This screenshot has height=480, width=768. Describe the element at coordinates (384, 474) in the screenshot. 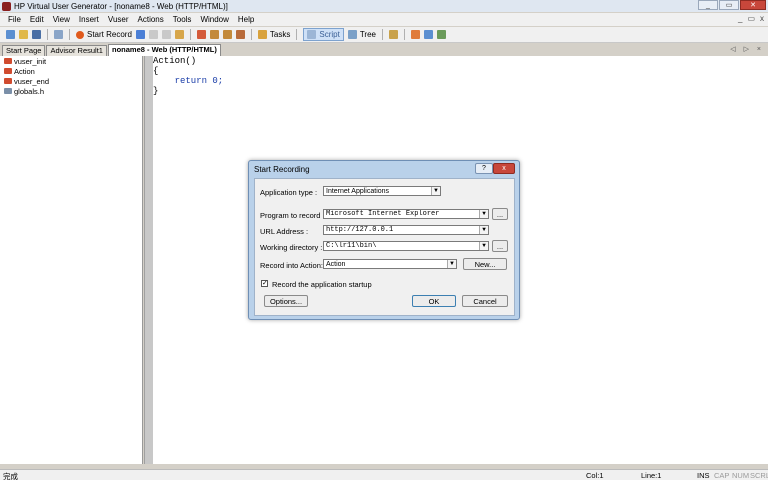

I see `status-bar: 完成 Col:1 Line:1 INS CAP NUM SCRL` at that location.